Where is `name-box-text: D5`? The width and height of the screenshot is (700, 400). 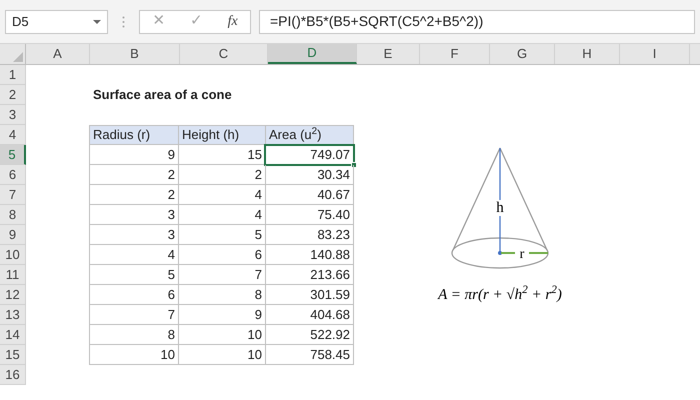 name-box-text: D5 is located at coordinates (20, 21).